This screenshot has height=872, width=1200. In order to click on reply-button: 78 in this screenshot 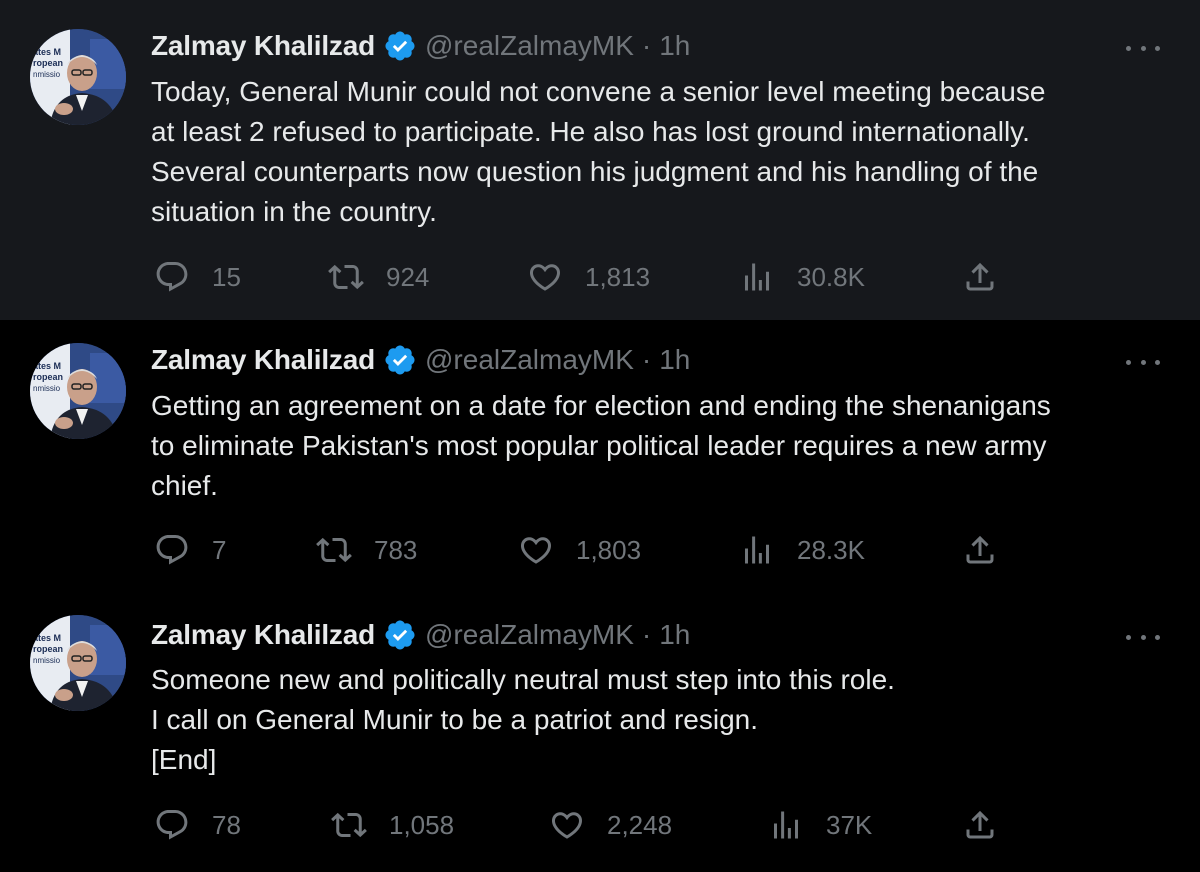, I will do `click(197, 825)`.